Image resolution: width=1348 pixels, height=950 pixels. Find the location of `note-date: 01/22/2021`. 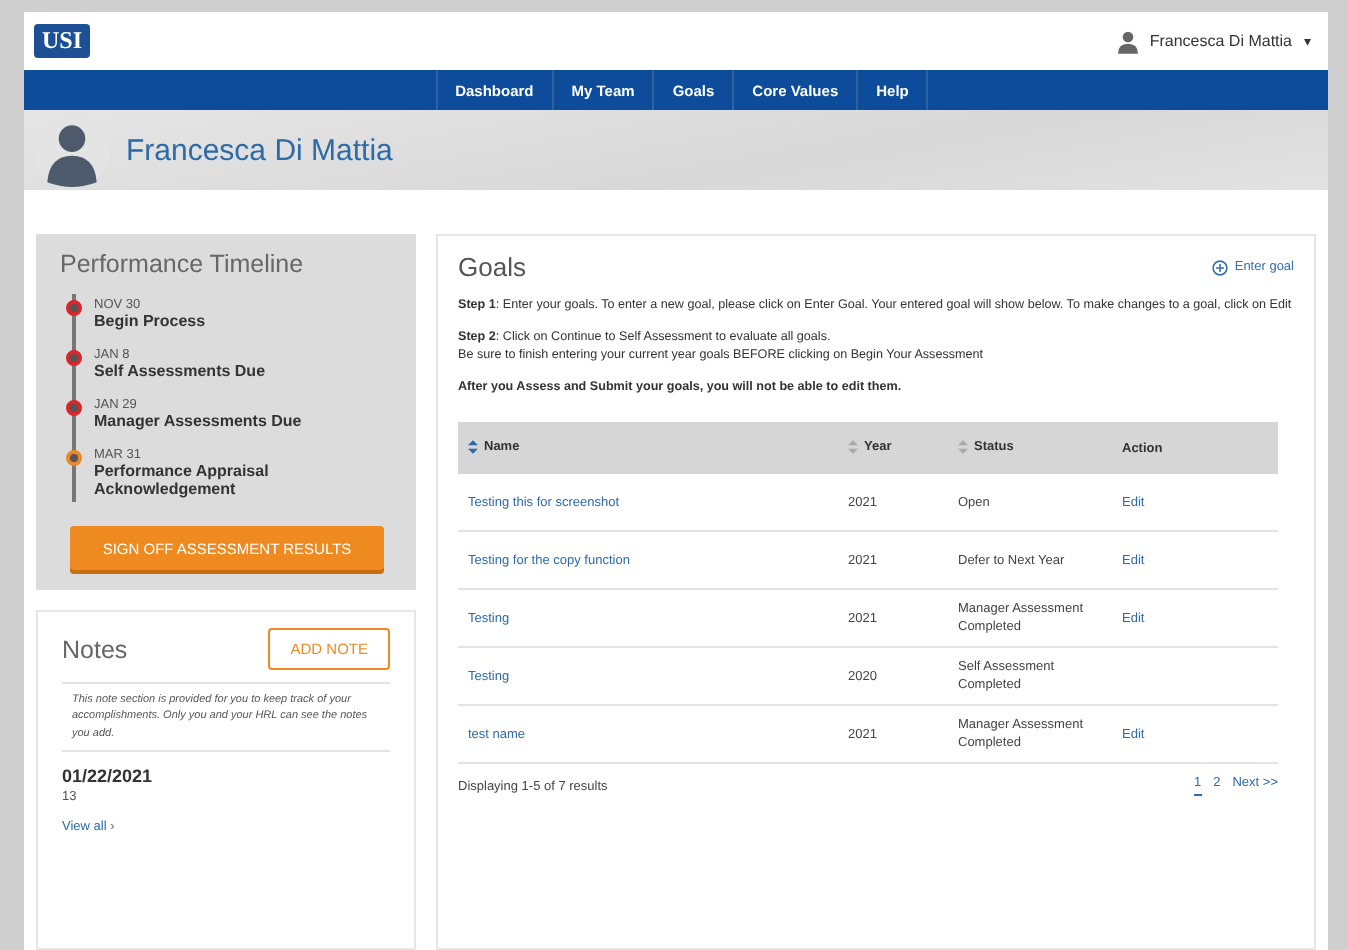

note-date: 01/22/2021 is located at coordinates (108, 775).